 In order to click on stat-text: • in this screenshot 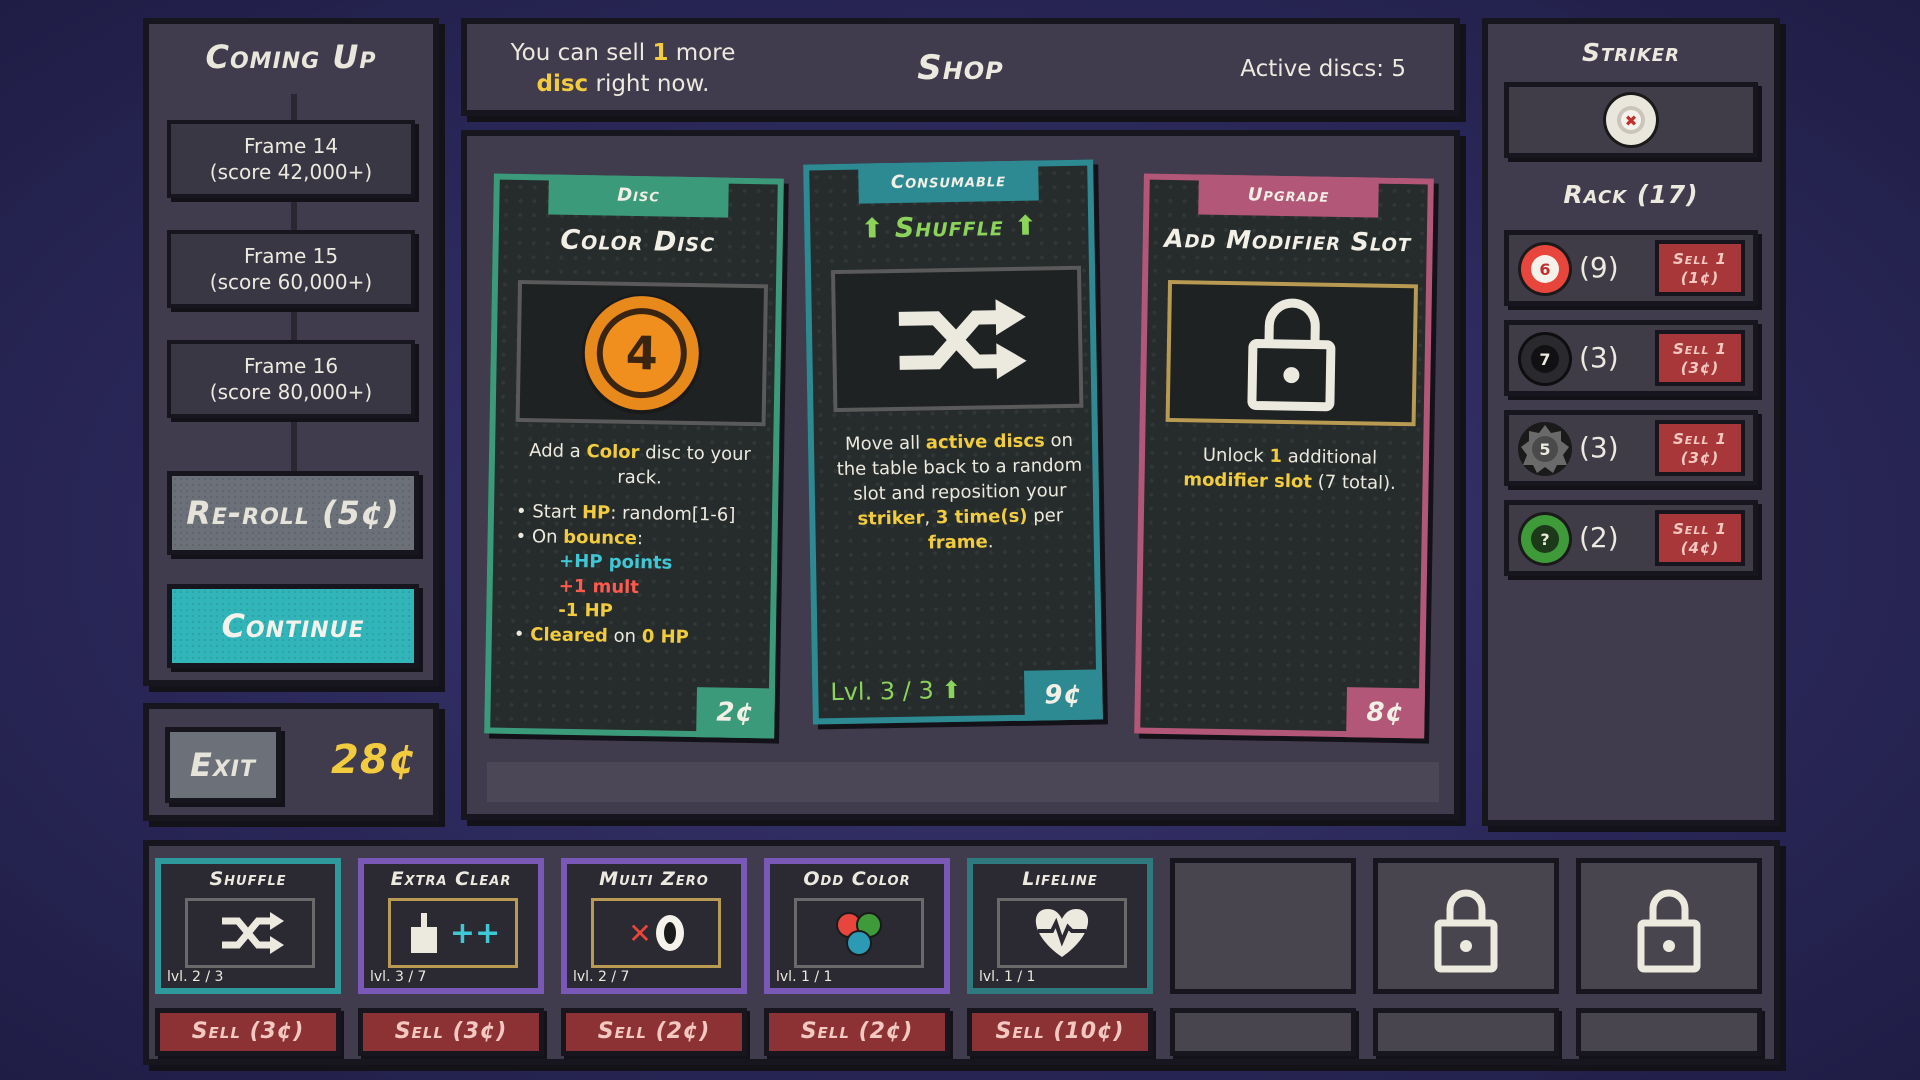, I will do `click(522, 634)`.